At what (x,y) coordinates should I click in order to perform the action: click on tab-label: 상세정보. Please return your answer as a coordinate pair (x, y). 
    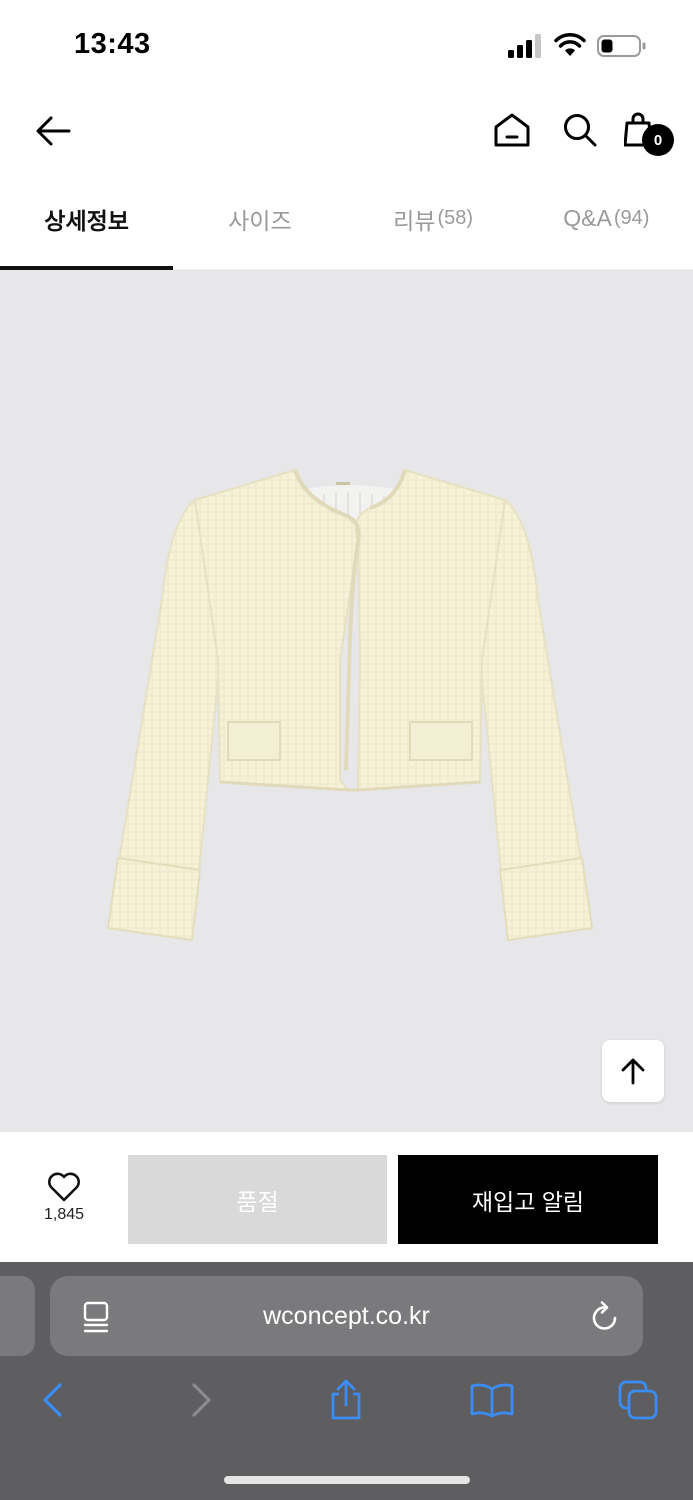
    Looking at the image, I should click on (86, 220).